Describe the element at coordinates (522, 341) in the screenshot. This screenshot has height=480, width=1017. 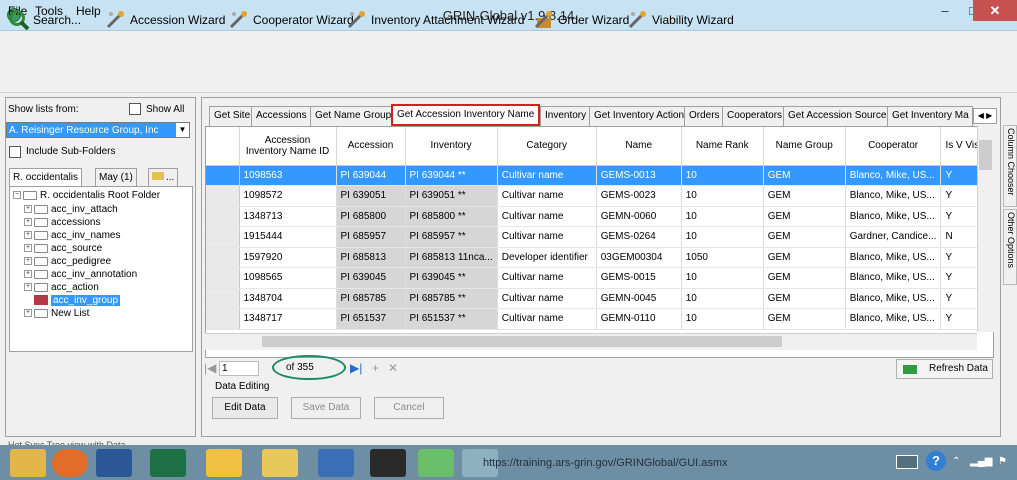
I see `horizontal-scroll-thumb` at that location.